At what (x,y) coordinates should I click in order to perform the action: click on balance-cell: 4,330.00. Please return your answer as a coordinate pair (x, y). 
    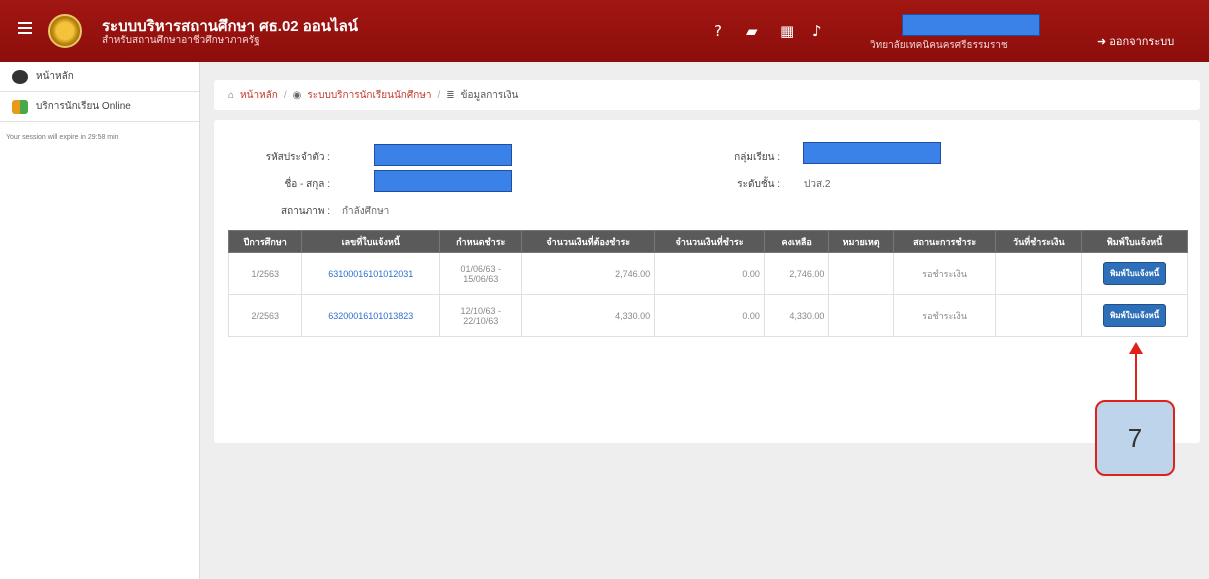
    Looking at the image, I should click on (796, 315).